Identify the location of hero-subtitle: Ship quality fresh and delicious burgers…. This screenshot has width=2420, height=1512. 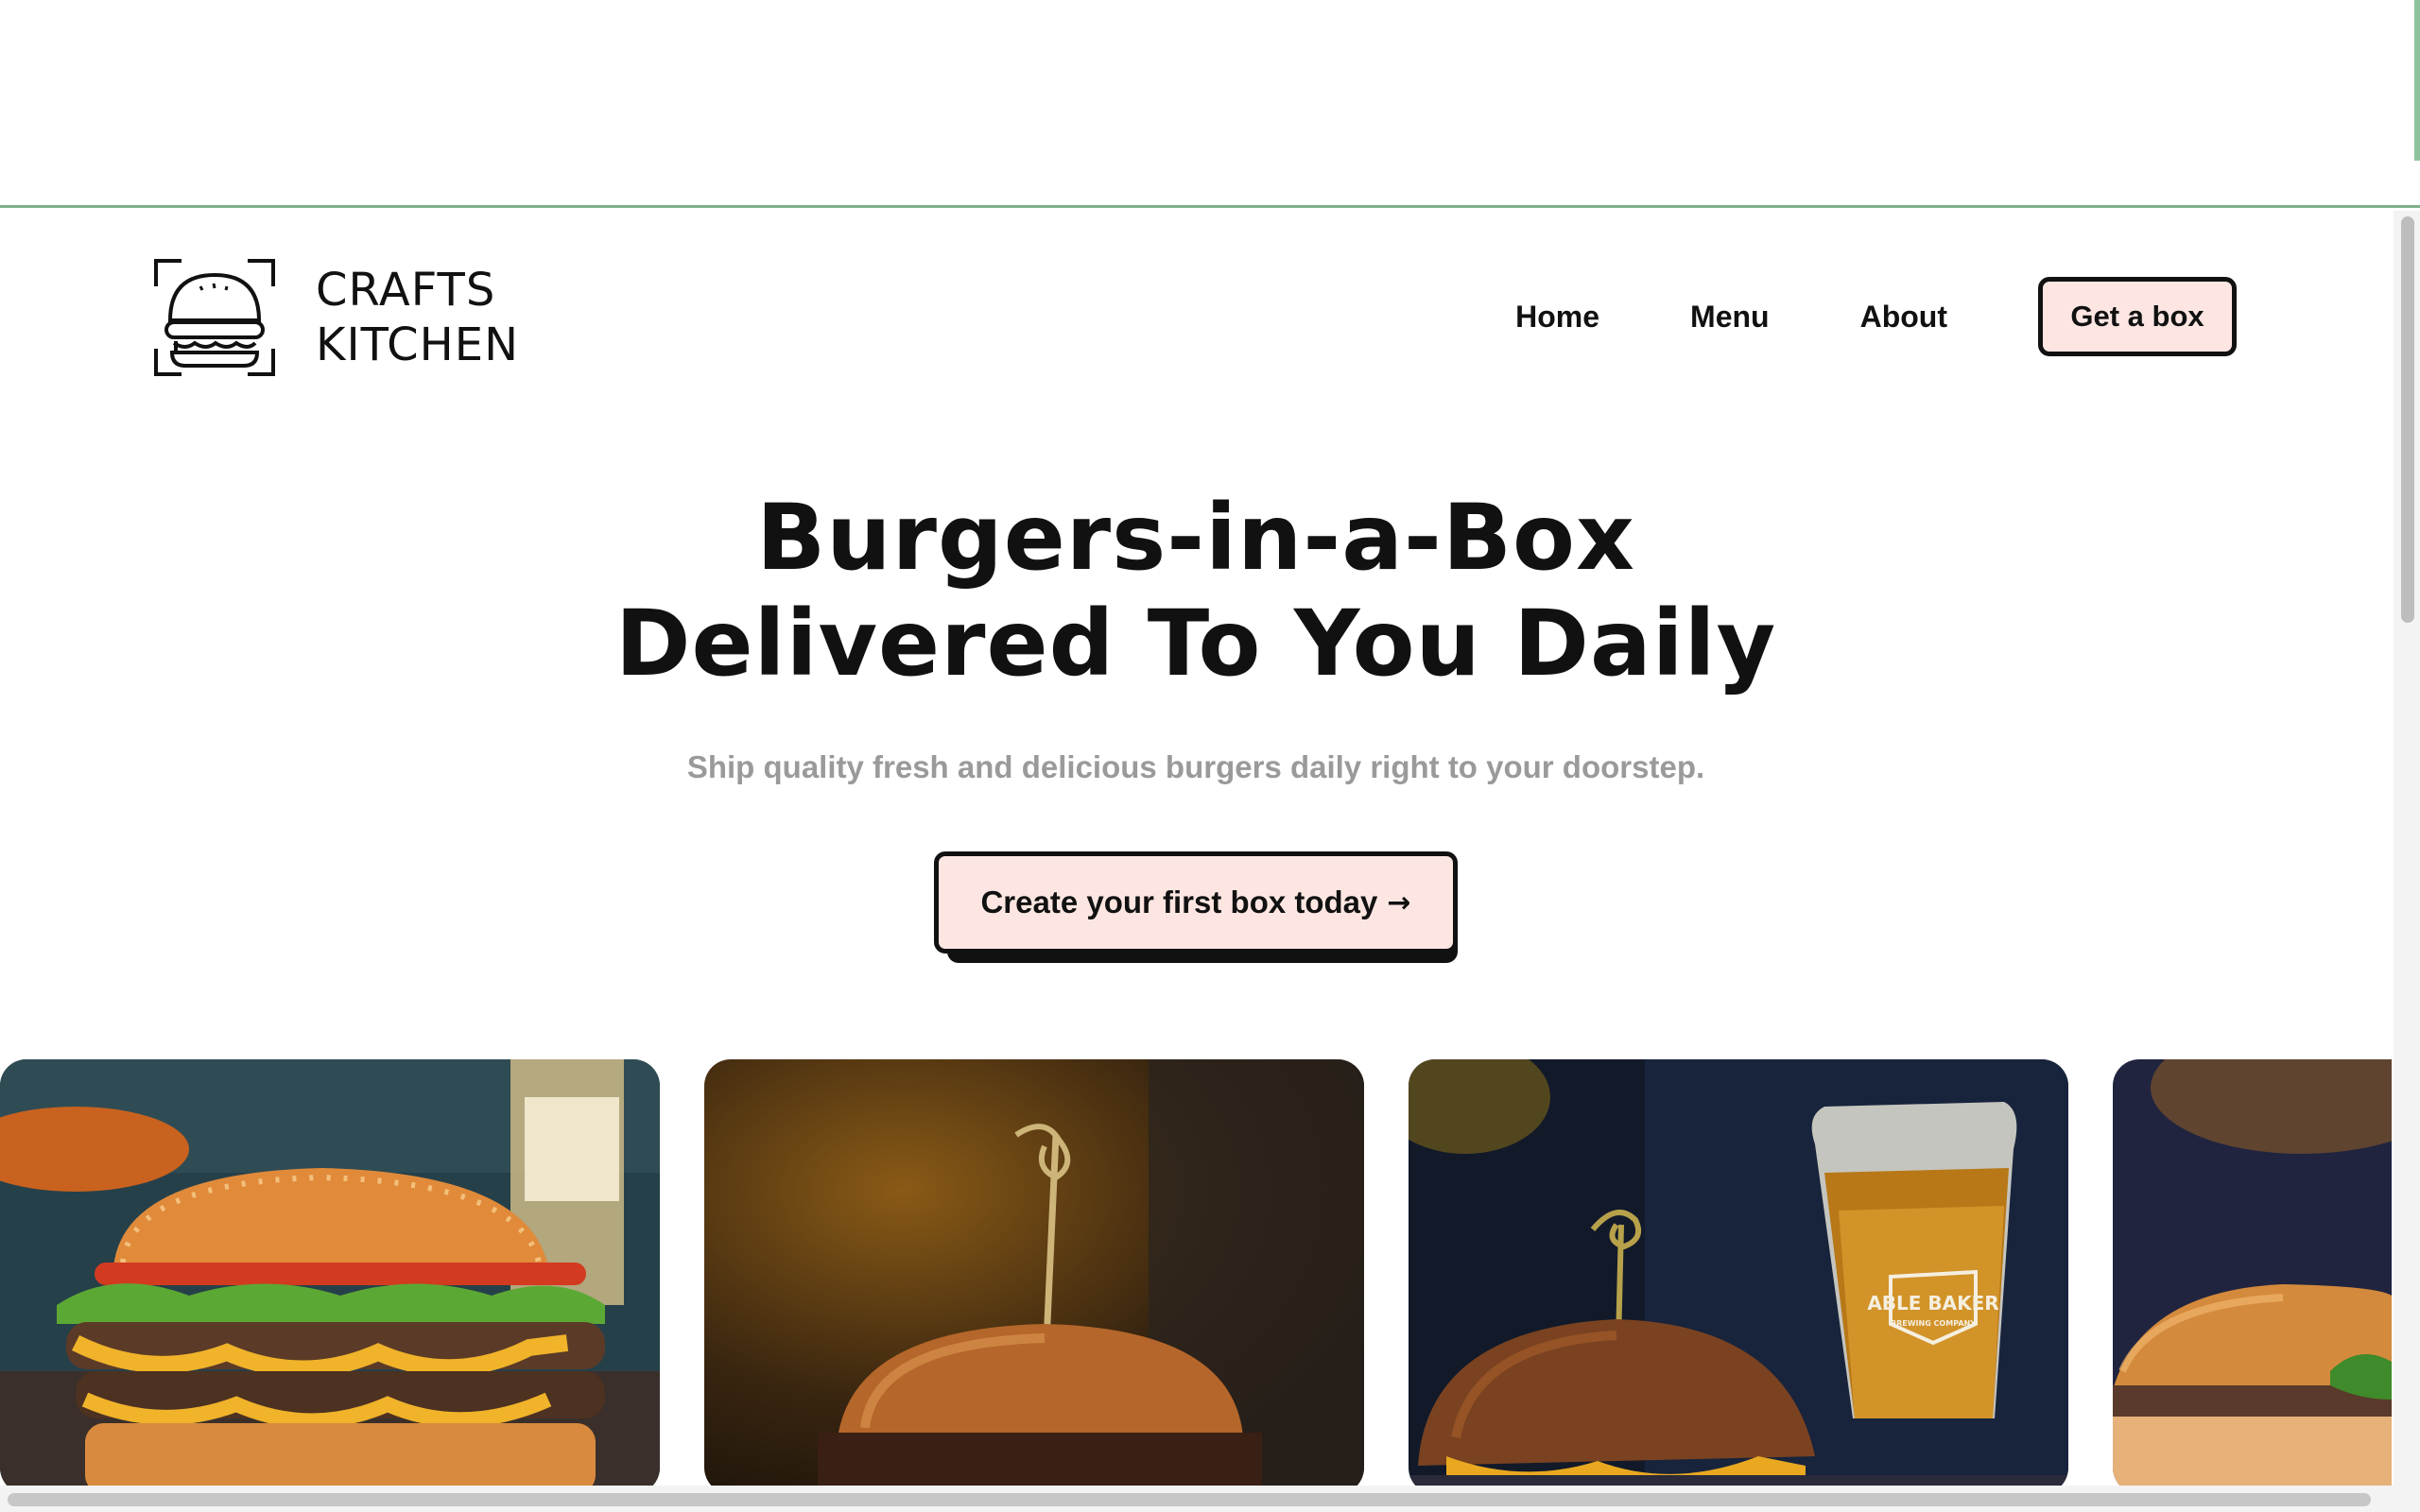
(1196, 766).